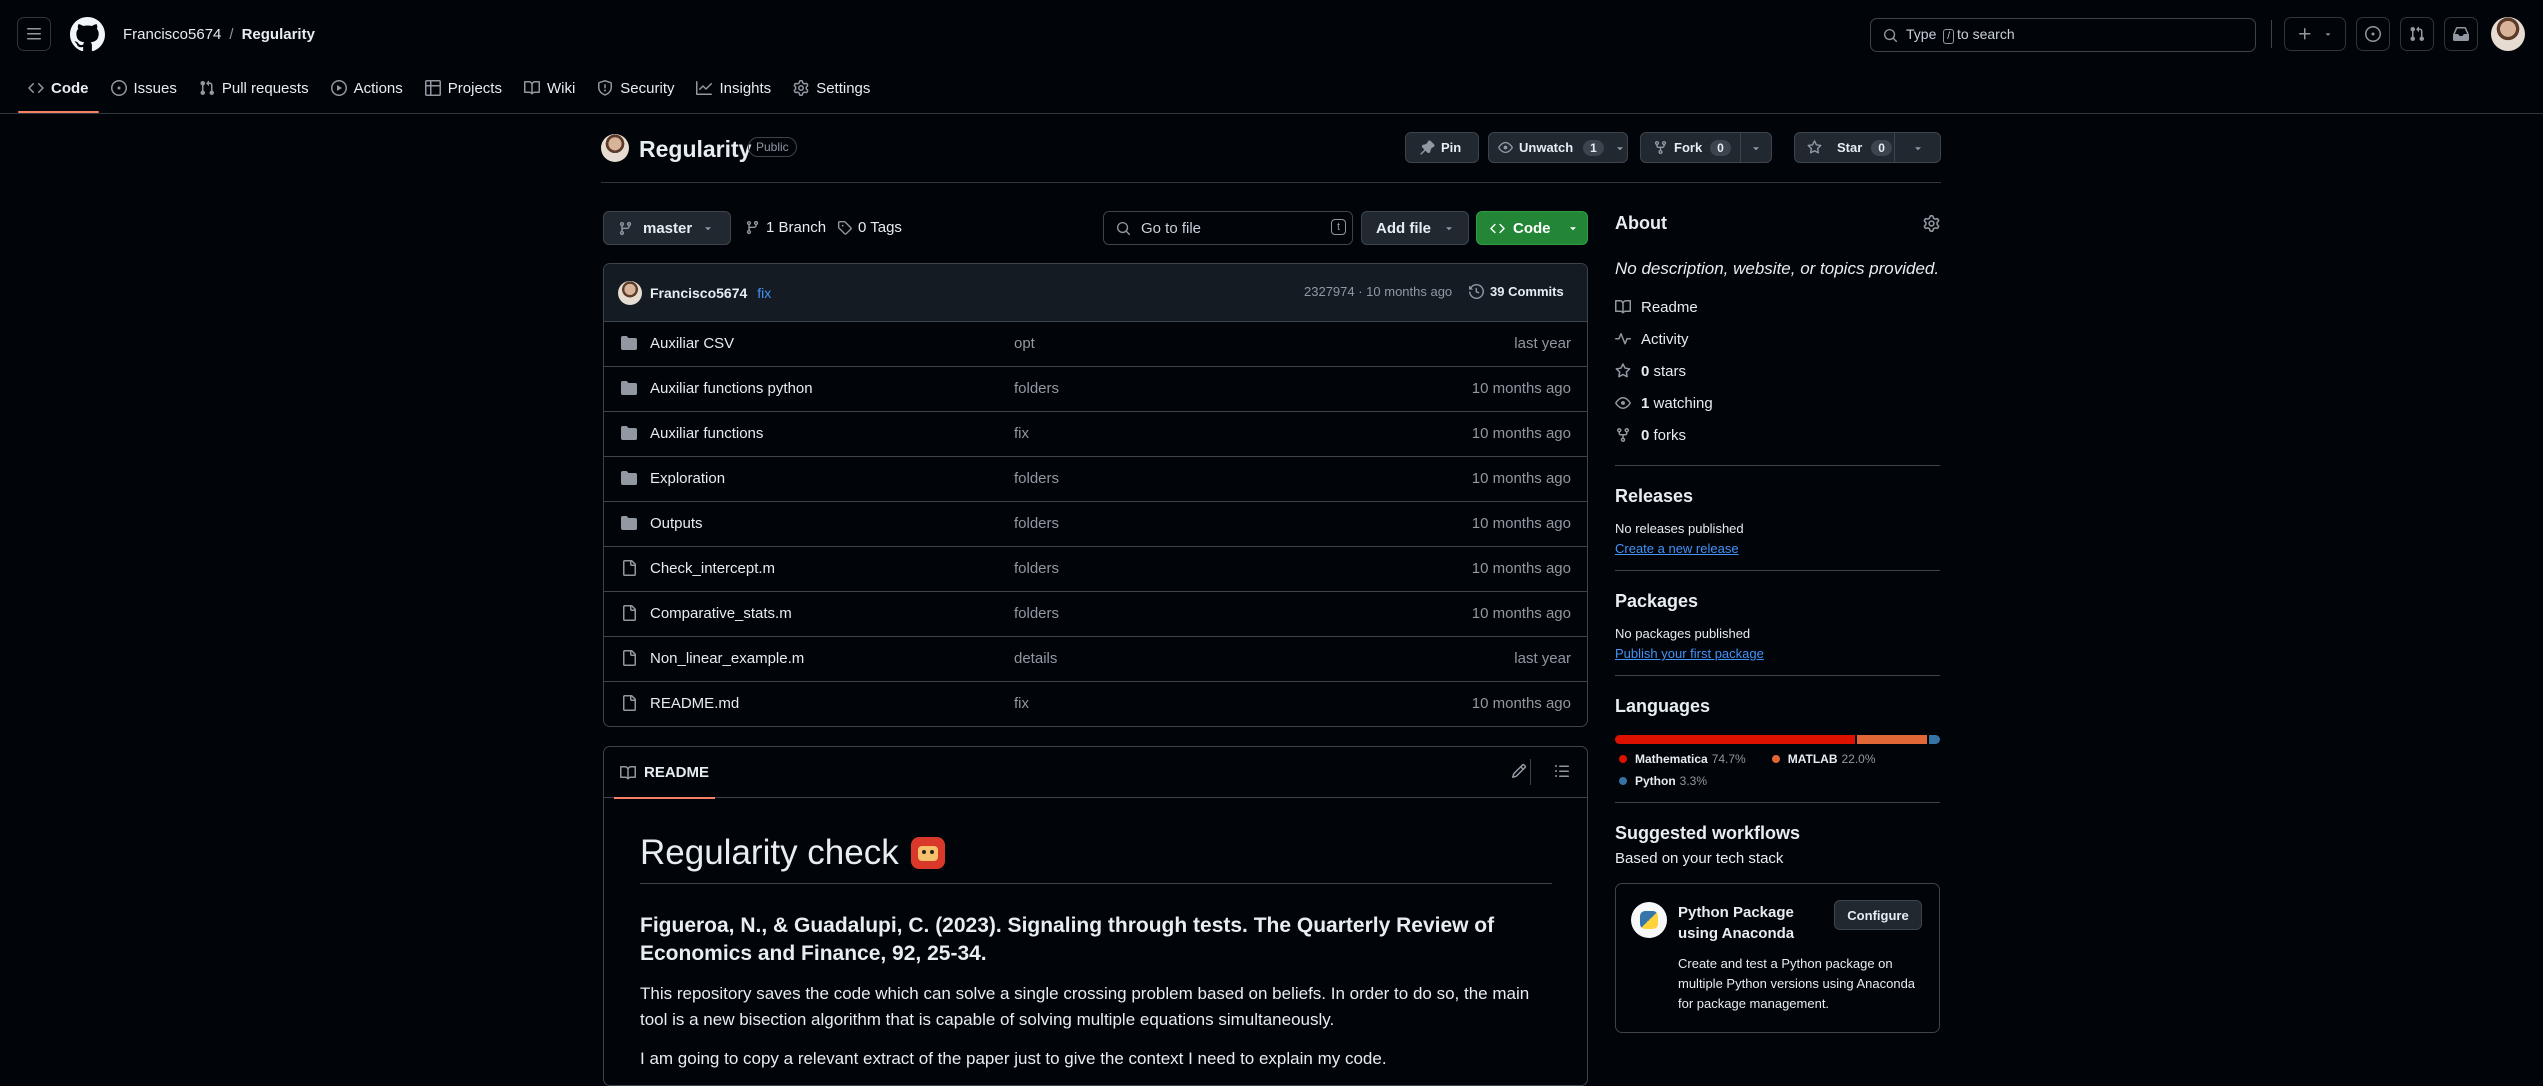 This screenshot has height=1086, width=2543. I want to click on language-name: Python, so click(1655, 781).